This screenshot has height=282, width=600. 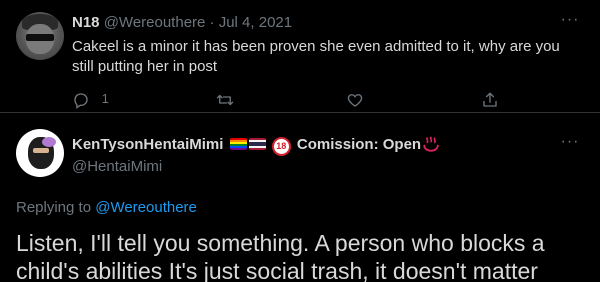 I want to click on retweet-button, so click(x=225, y=99).